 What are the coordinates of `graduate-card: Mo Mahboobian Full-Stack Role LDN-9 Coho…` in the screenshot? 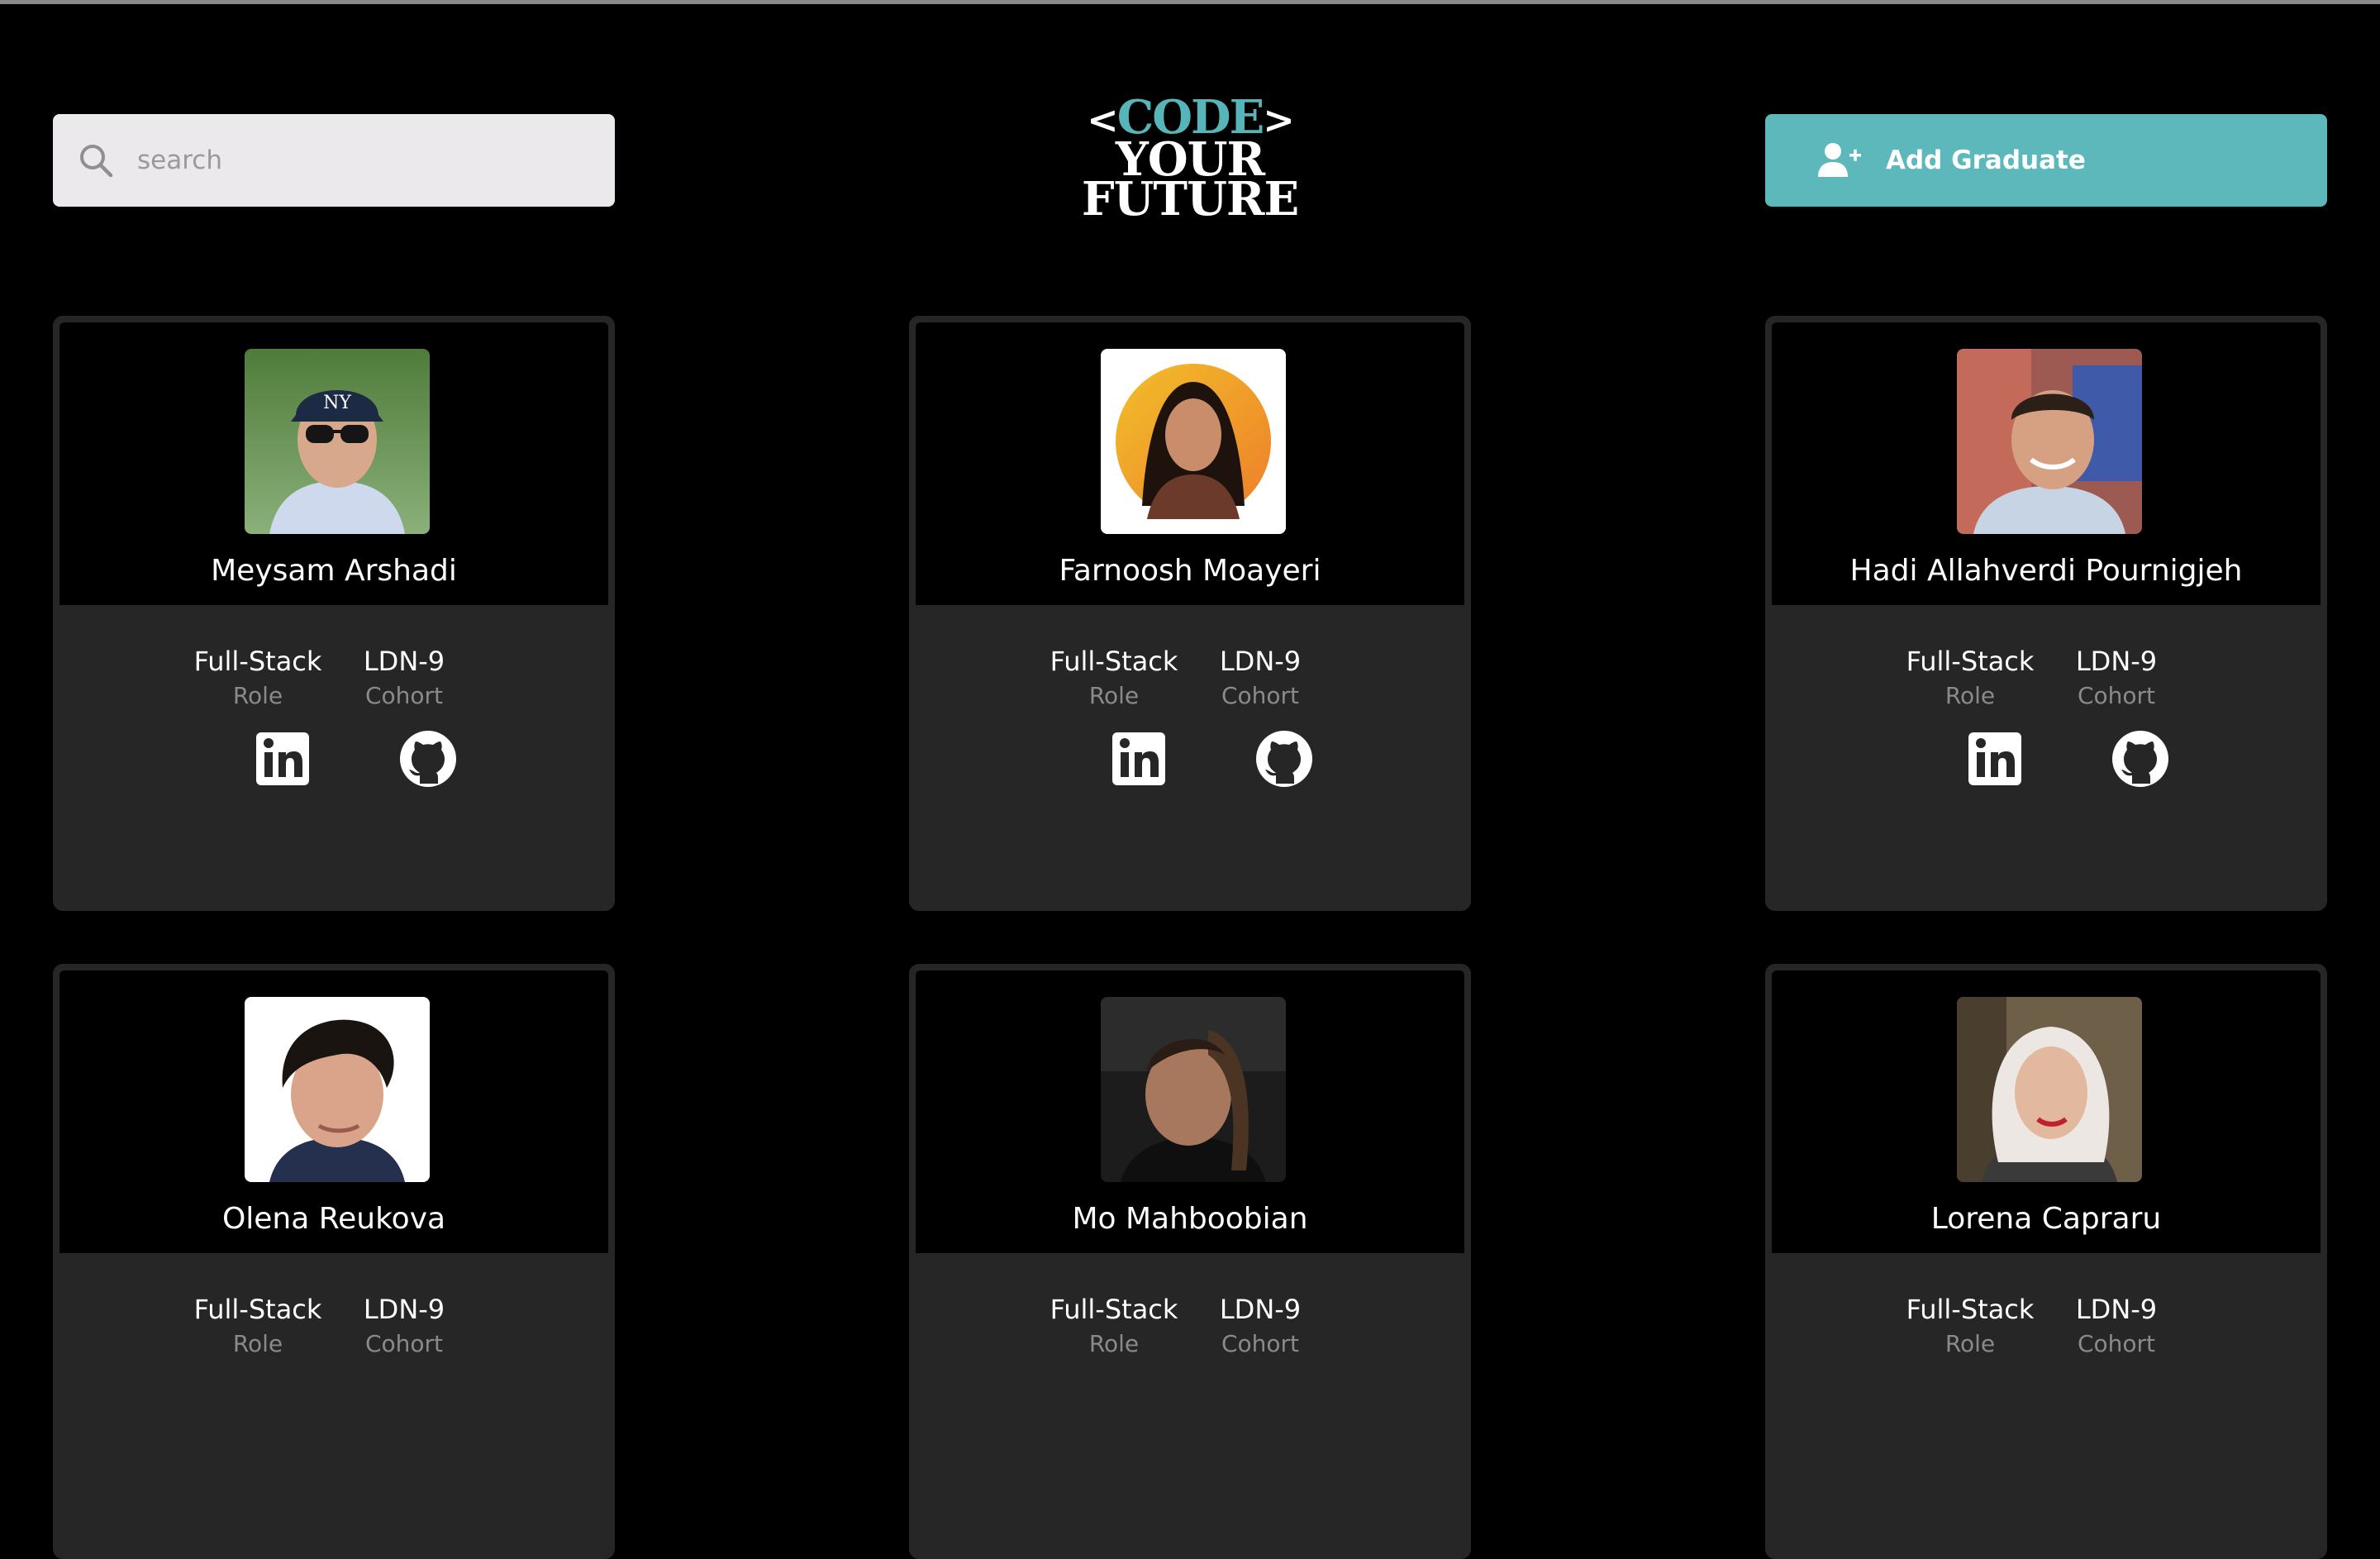 It's located at (1190, 1261).